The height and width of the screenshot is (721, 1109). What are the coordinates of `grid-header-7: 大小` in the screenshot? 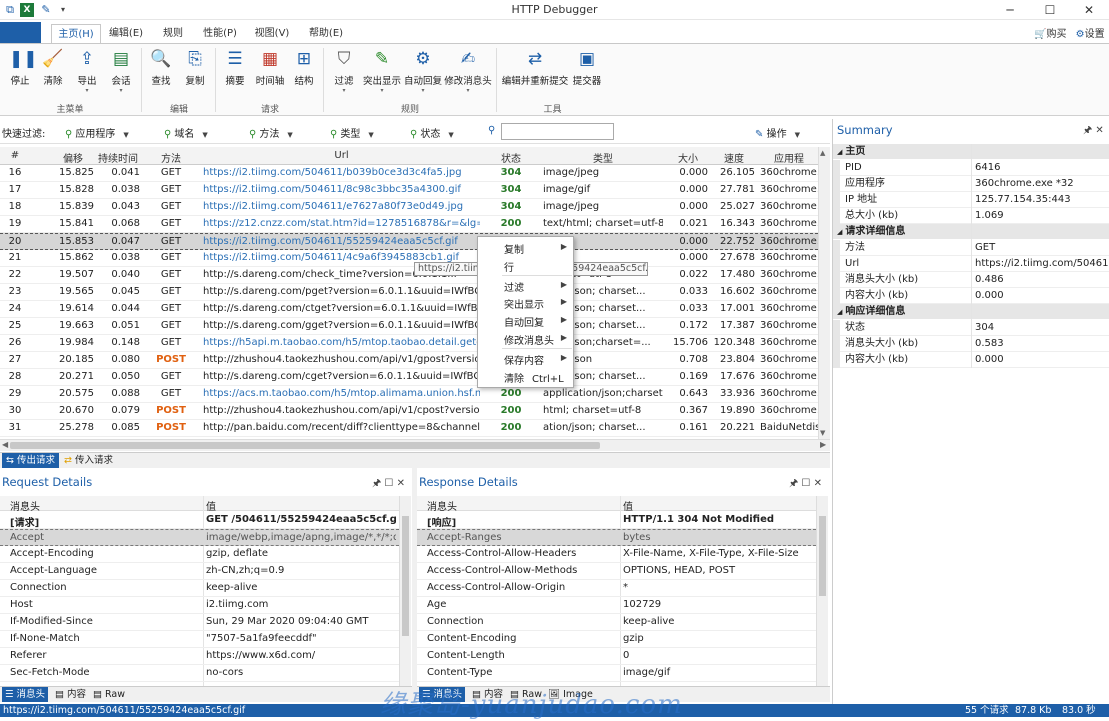 It's located at (688, 157).